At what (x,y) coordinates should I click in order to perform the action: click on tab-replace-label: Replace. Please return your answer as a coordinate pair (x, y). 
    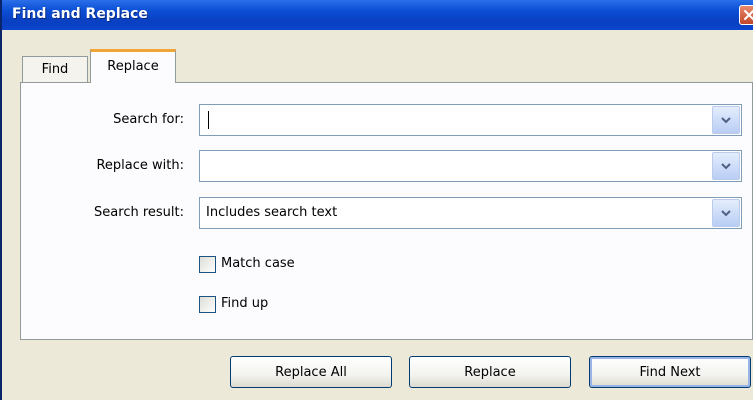
    Looking at the image, I should click on (133, 66).